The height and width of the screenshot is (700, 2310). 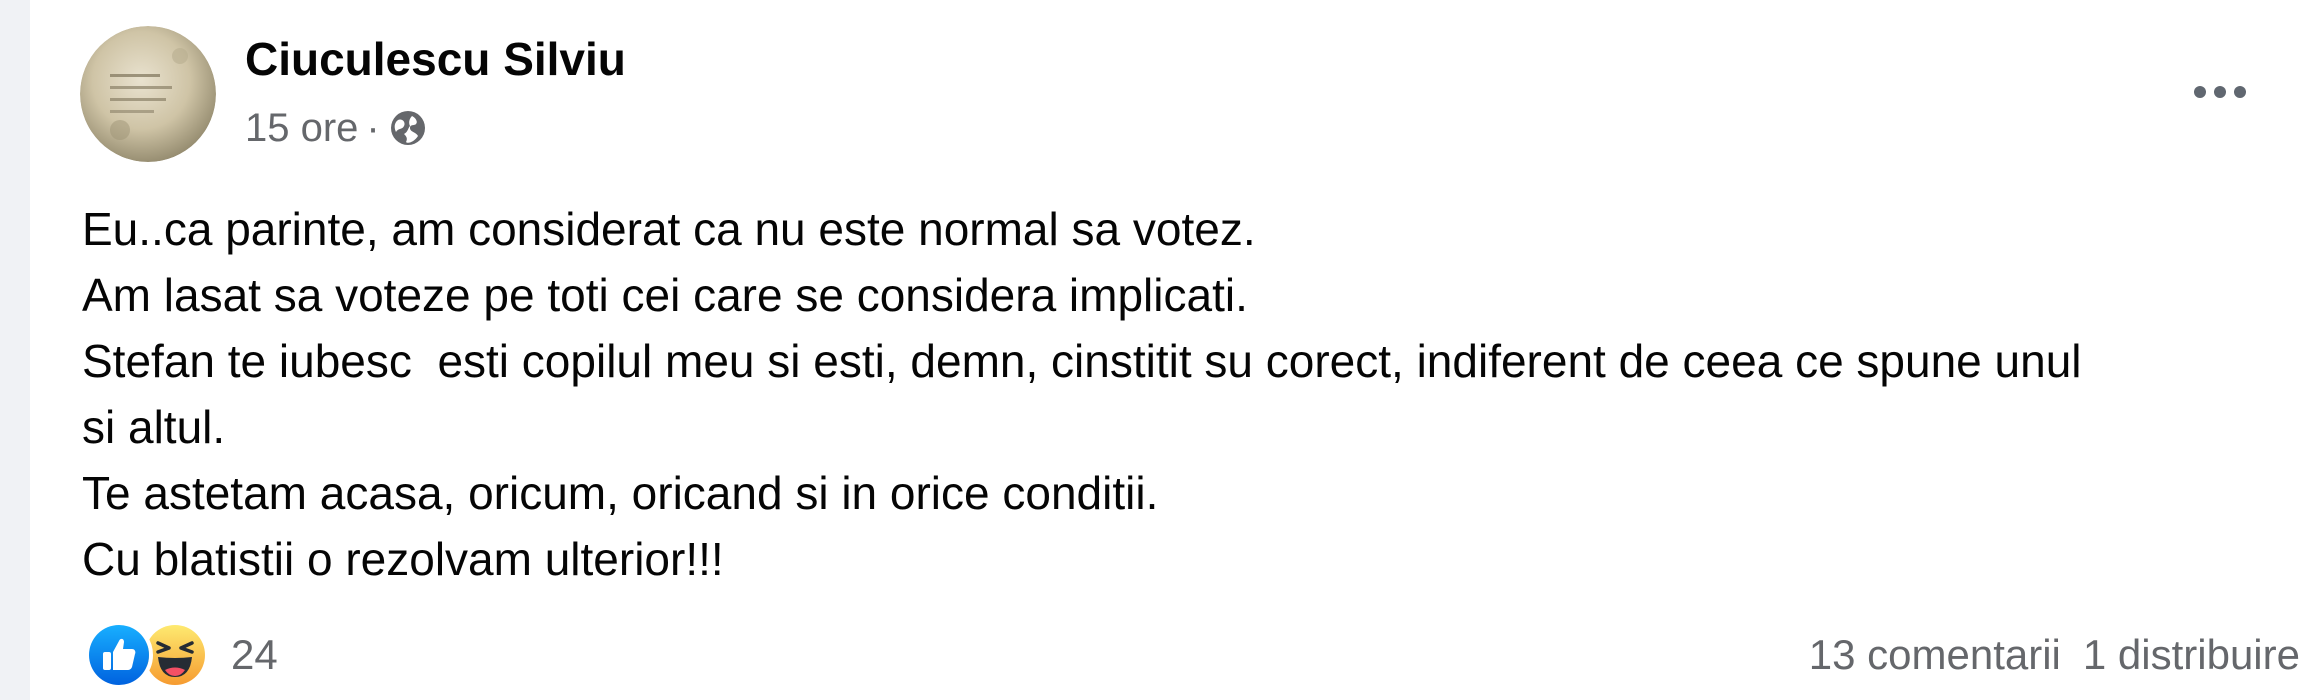 What do you see at coordinates (154, 427) in the screenshot?
I see `post-text-line: si altul.` at bounding box center [154, 427].